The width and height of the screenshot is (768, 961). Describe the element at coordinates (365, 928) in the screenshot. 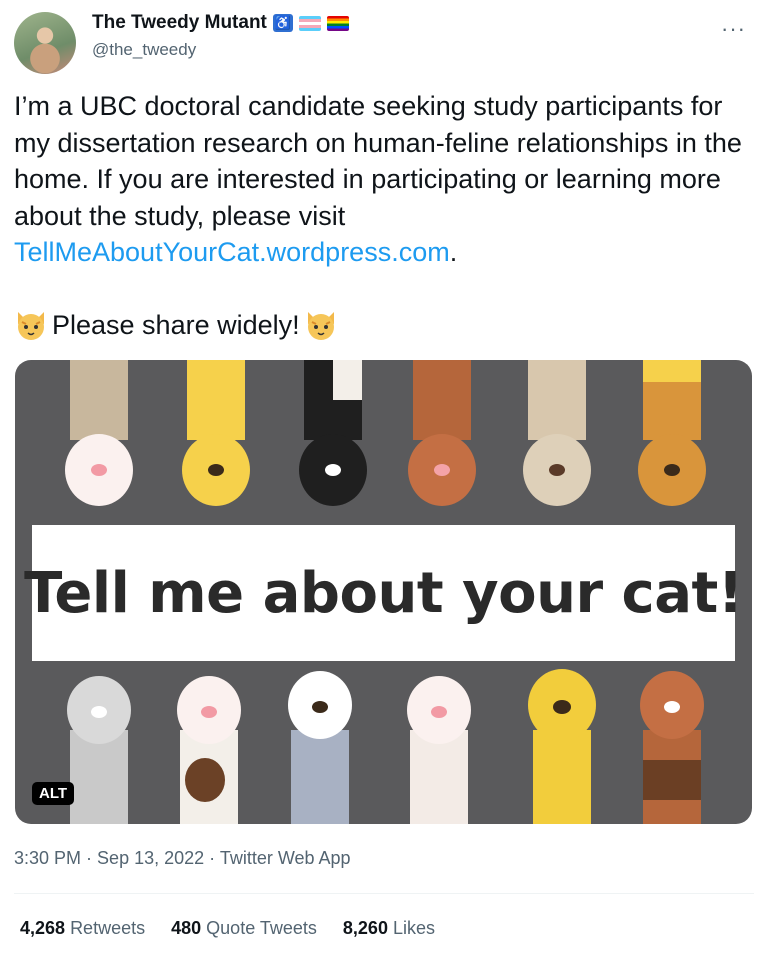

I see `likes-count: 8,260` at that location.